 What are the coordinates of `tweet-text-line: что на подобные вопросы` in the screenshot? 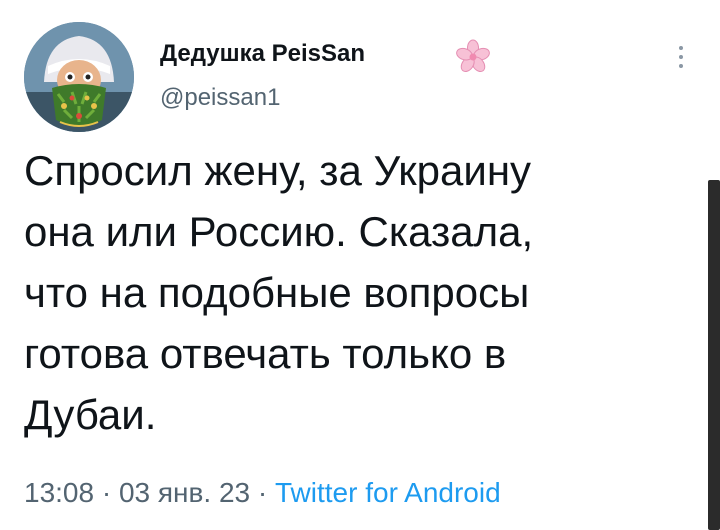 It's located at (277, 292).